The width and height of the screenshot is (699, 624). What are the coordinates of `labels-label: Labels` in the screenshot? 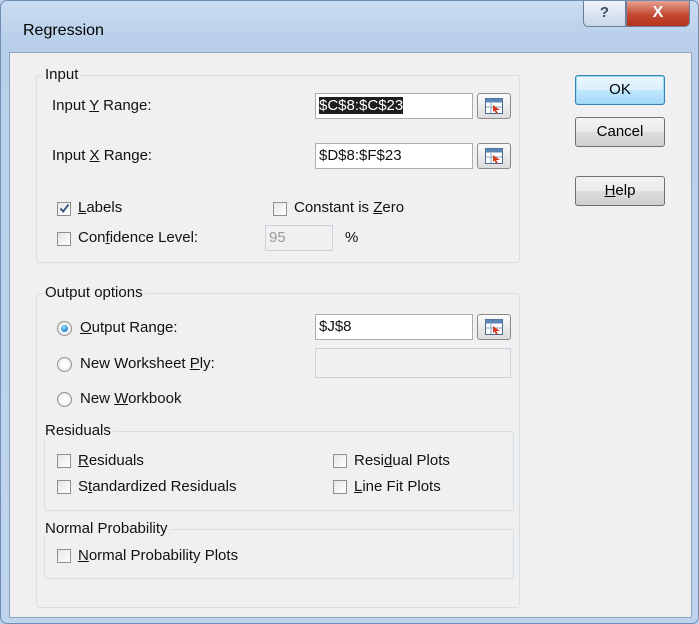 It's located at (100, 207).